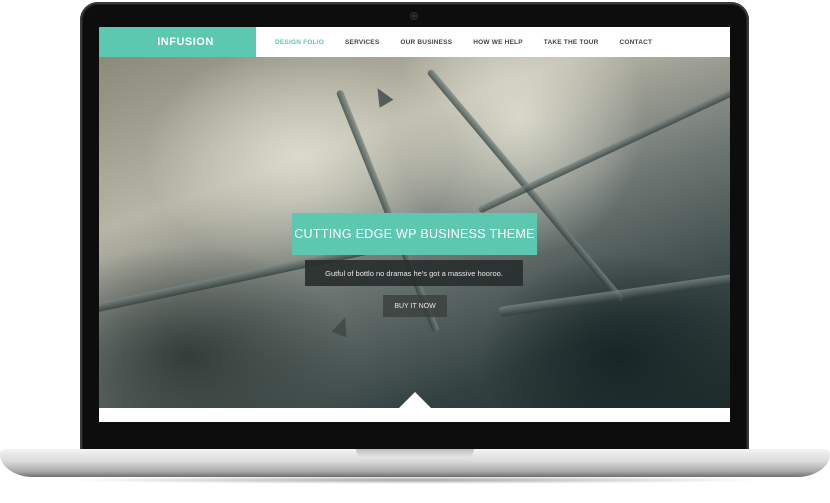  I want to click on hero-headline-text: CUTTING EDGE WP BUSINESS THEME, so click(414, 234).